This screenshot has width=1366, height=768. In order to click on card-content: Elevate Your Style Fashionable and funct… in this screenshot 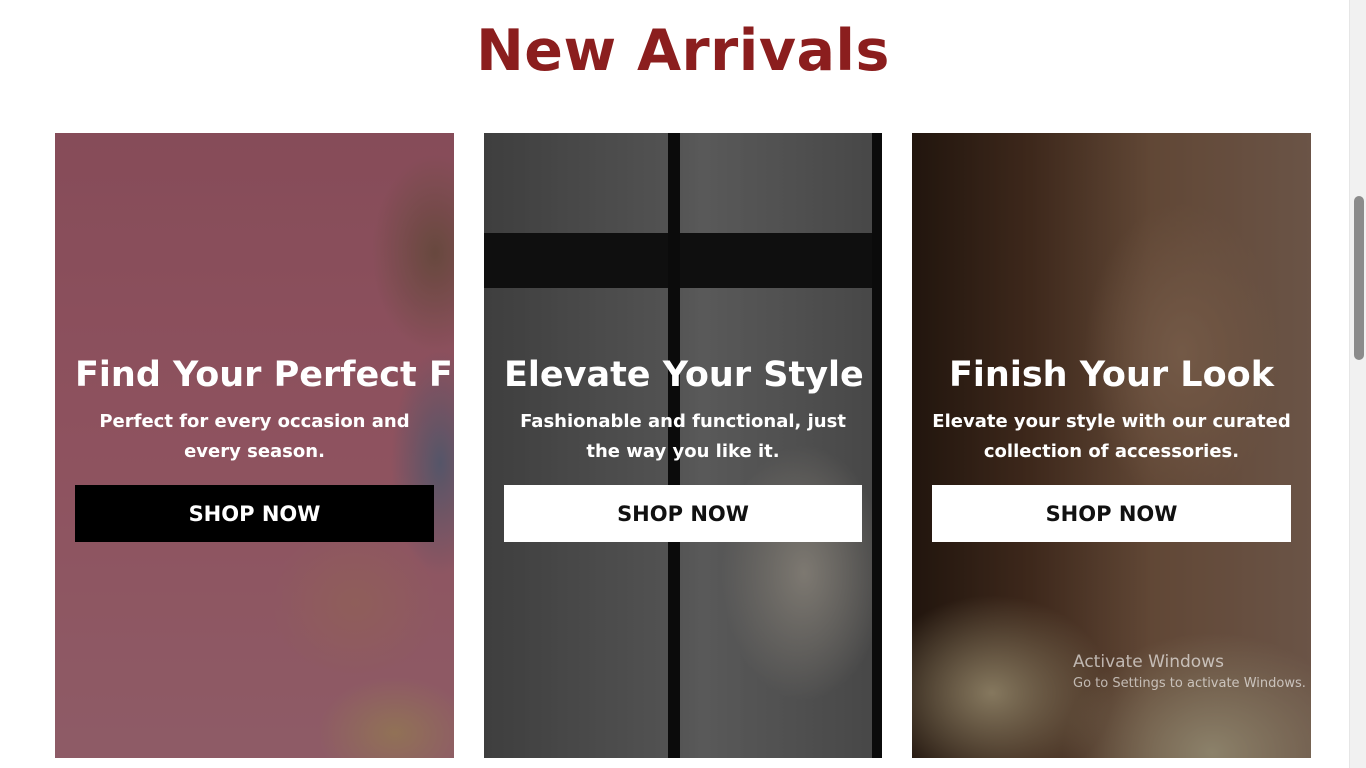, I will do `click(684, 410)`.